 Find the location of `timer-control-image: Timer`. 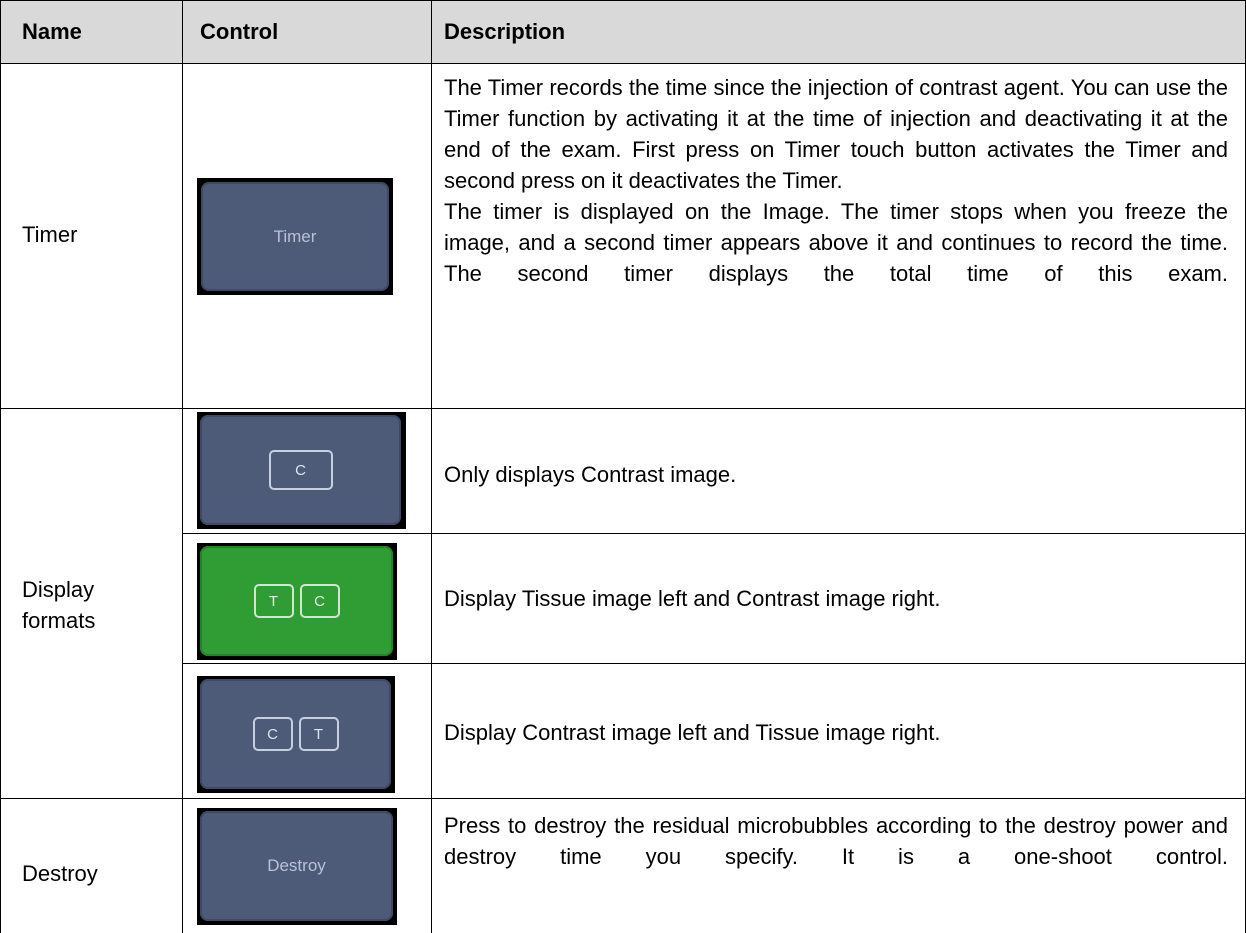

timer-control-image: Timer is located at coordinates (295, 236).